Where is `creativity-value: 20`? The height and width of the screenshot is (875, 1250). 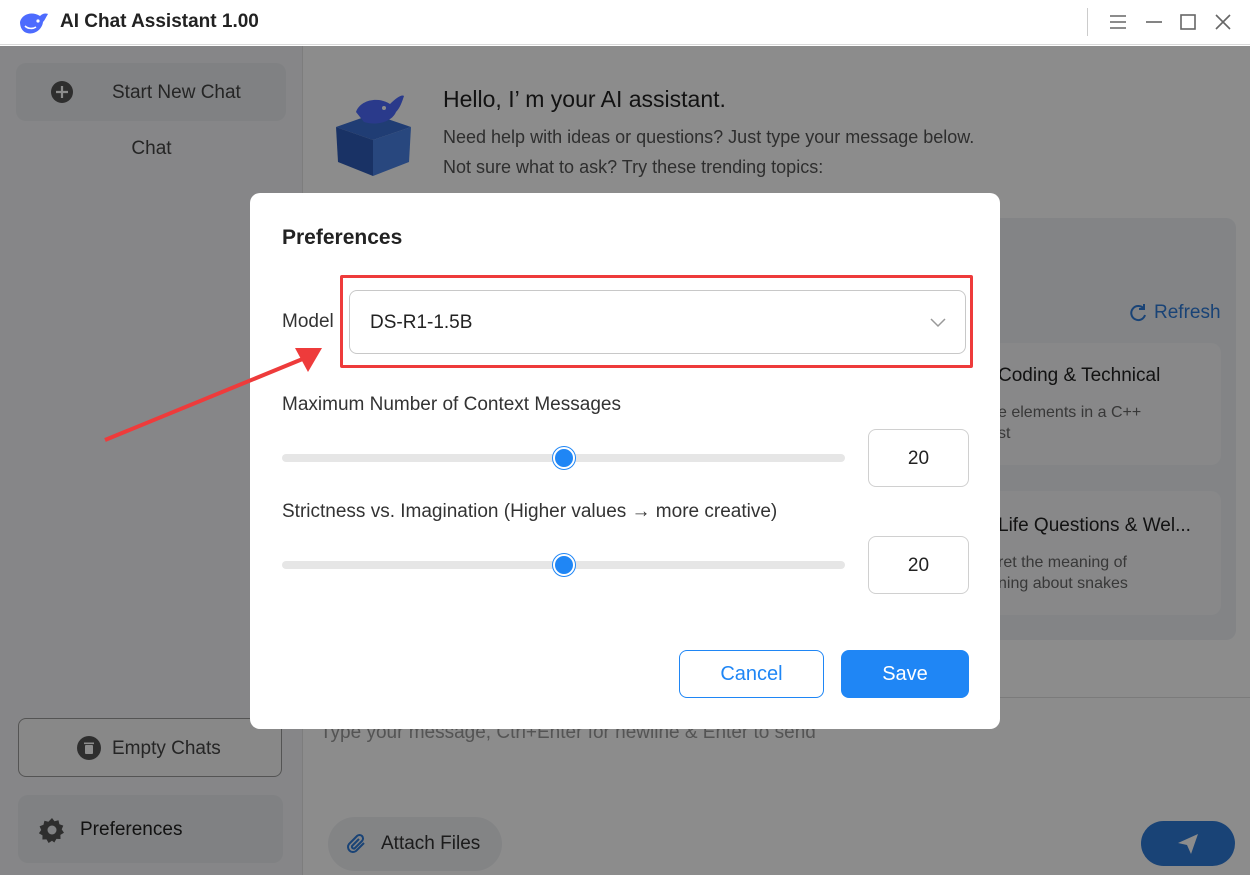
creativity-value: 20 is located at coordinates (918, 565).